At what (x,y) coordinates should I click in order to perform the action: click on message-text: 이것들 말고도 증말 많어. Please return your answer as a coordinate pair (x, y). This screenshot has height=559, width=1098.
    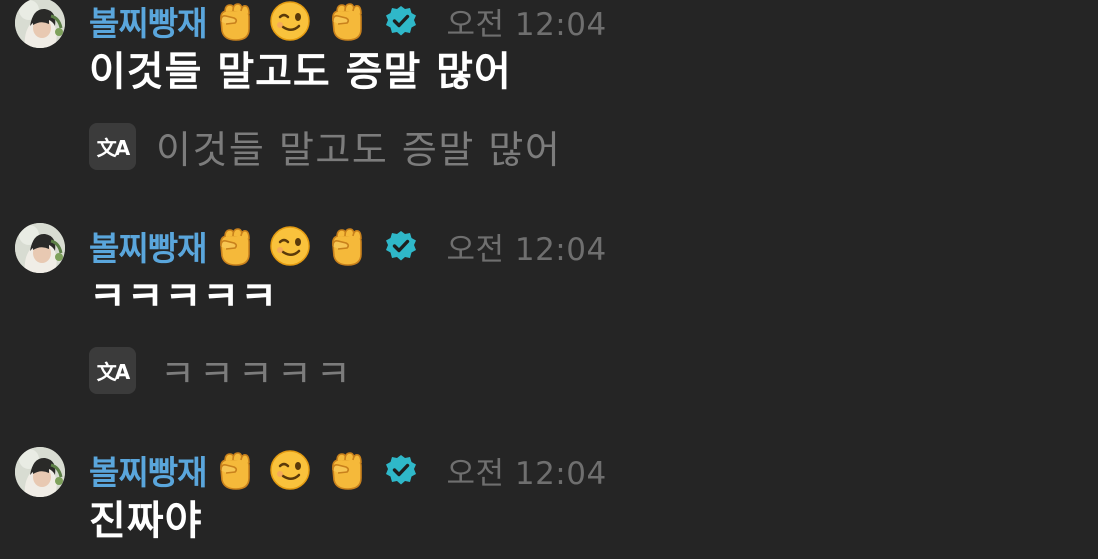
    Looking at the image, I should click on (300, 72).